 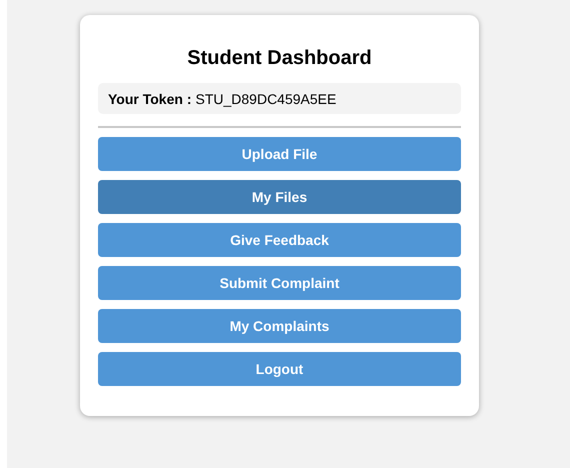 I want to click on menu-button: Upload File, so click(x=279, y=154).